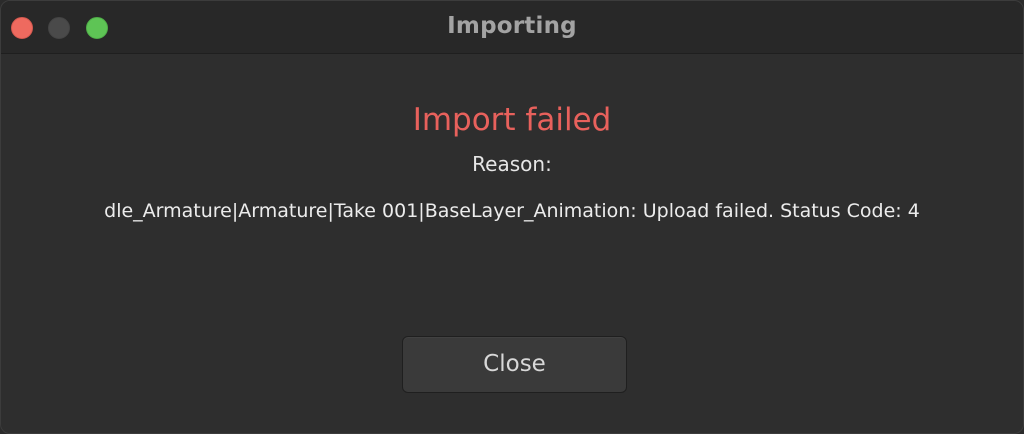  What do you see at coordinates (512, 120) in the screenshot?
I see `import-failed-heading: Import failed` at bounding box center [512, 120].